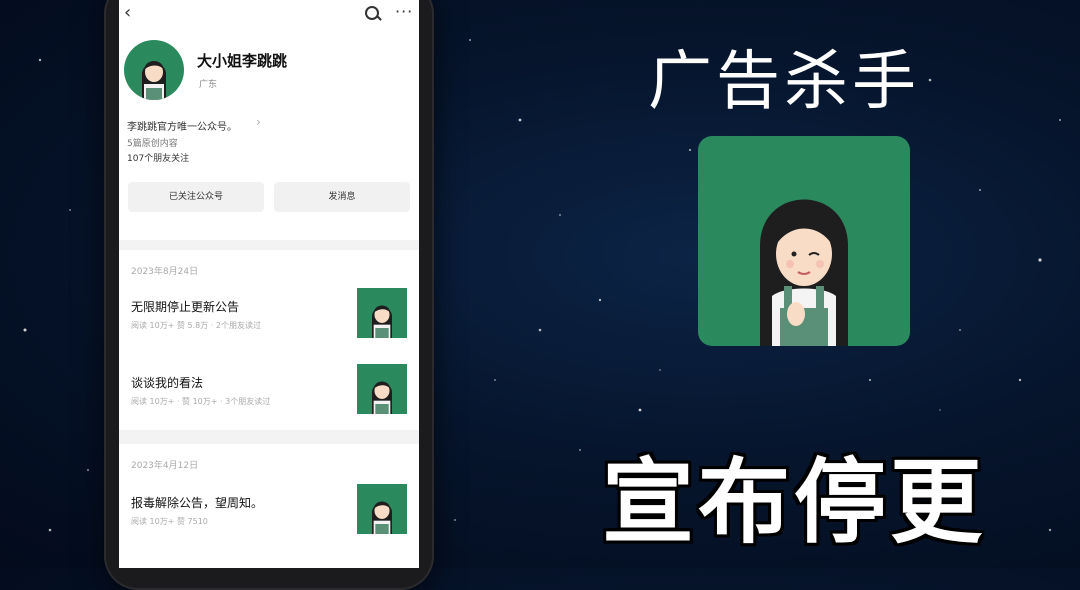 Image resolution: width=1080 pixels, height=590 pixels. I want to click on chevron-right-icon: ›, so click(258, 122).